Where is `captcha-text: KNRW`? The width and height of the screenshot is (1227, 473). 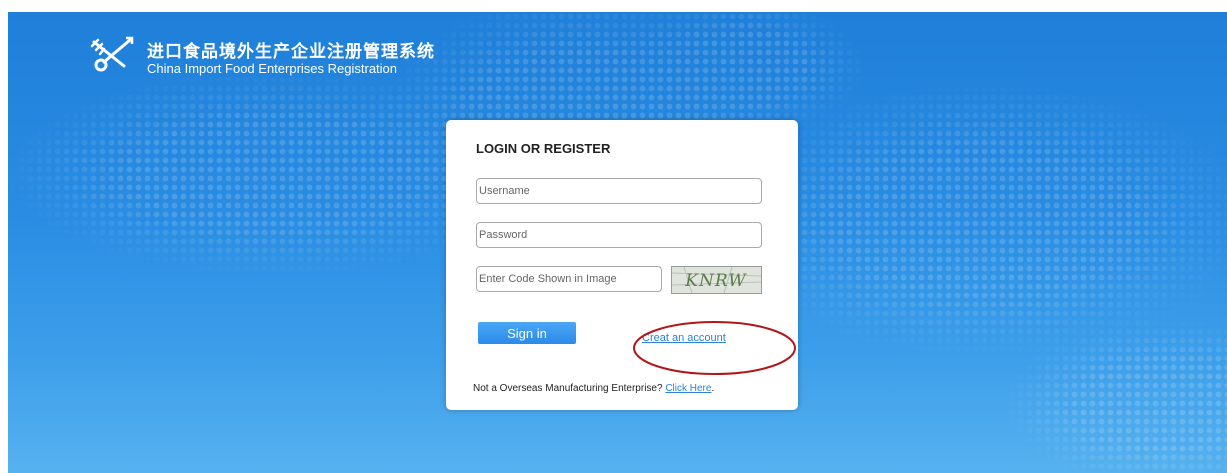 captcha-text: KNRW is located at coordinates (715, 281).